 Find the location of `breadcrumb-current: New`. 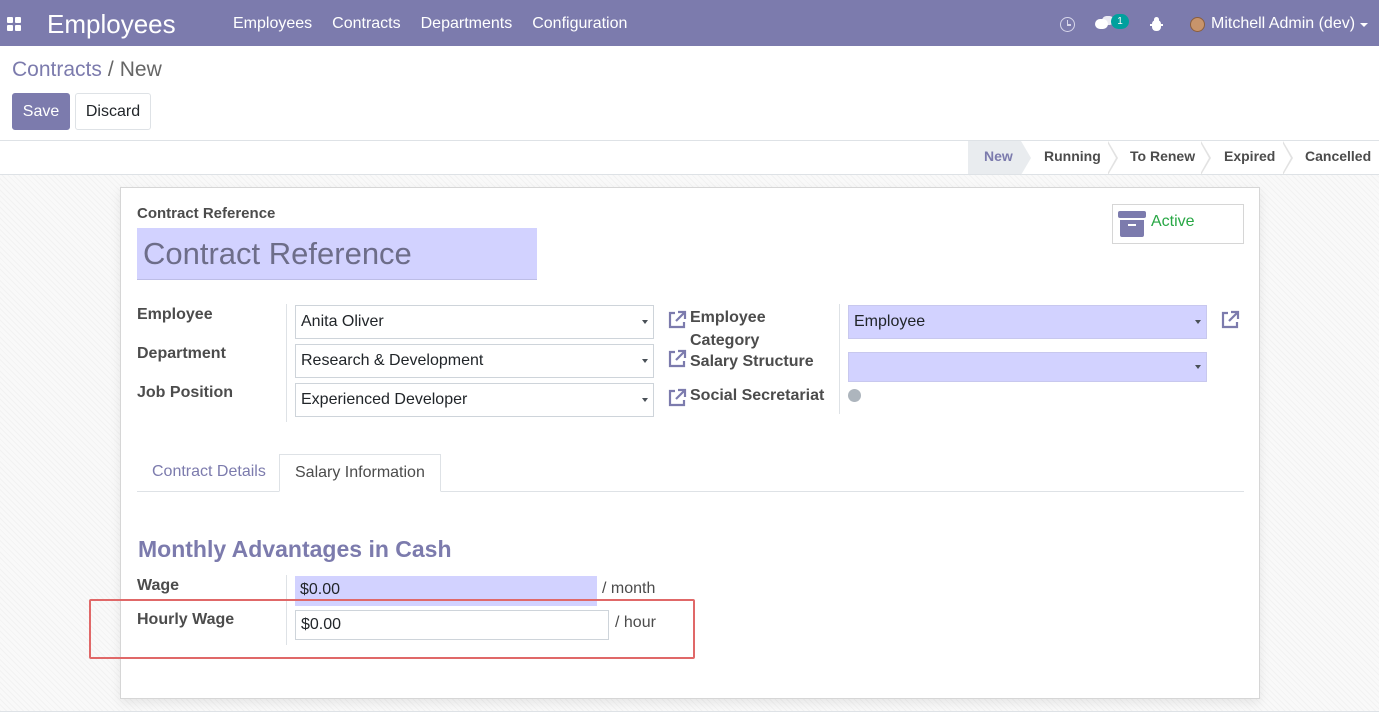

breadcrumb-current: New is located at coordinates (140, 69).